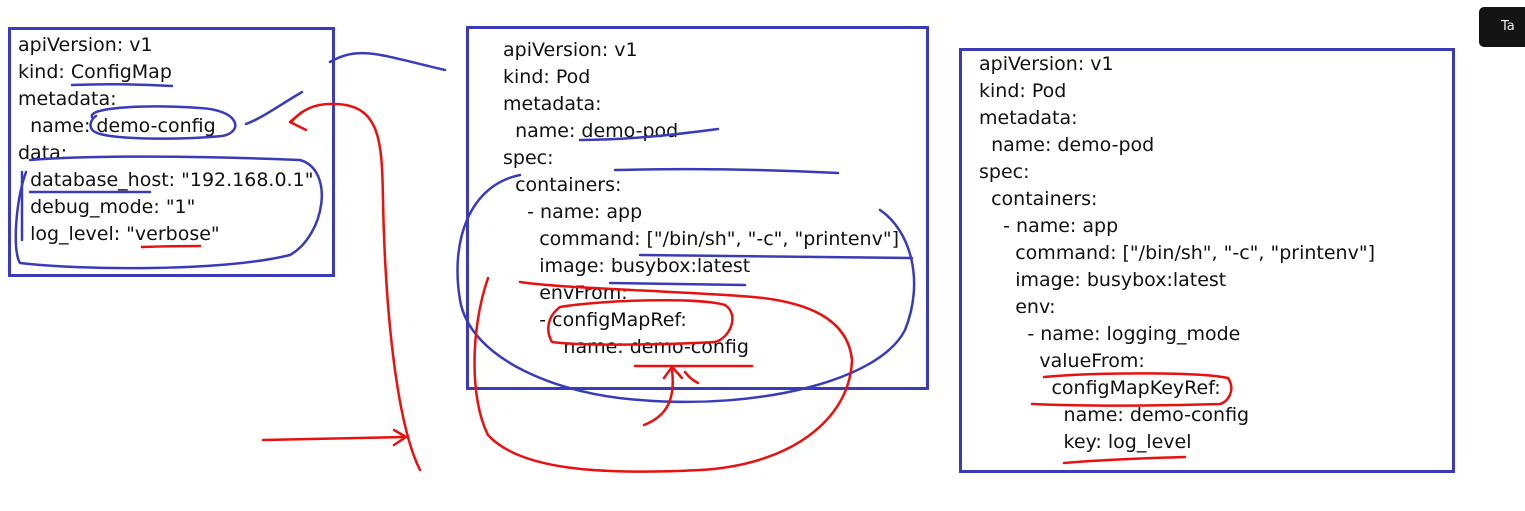 This screenshot has height=511, width=1525. I want to click on arrow-shaft-left, so click(334, 438).